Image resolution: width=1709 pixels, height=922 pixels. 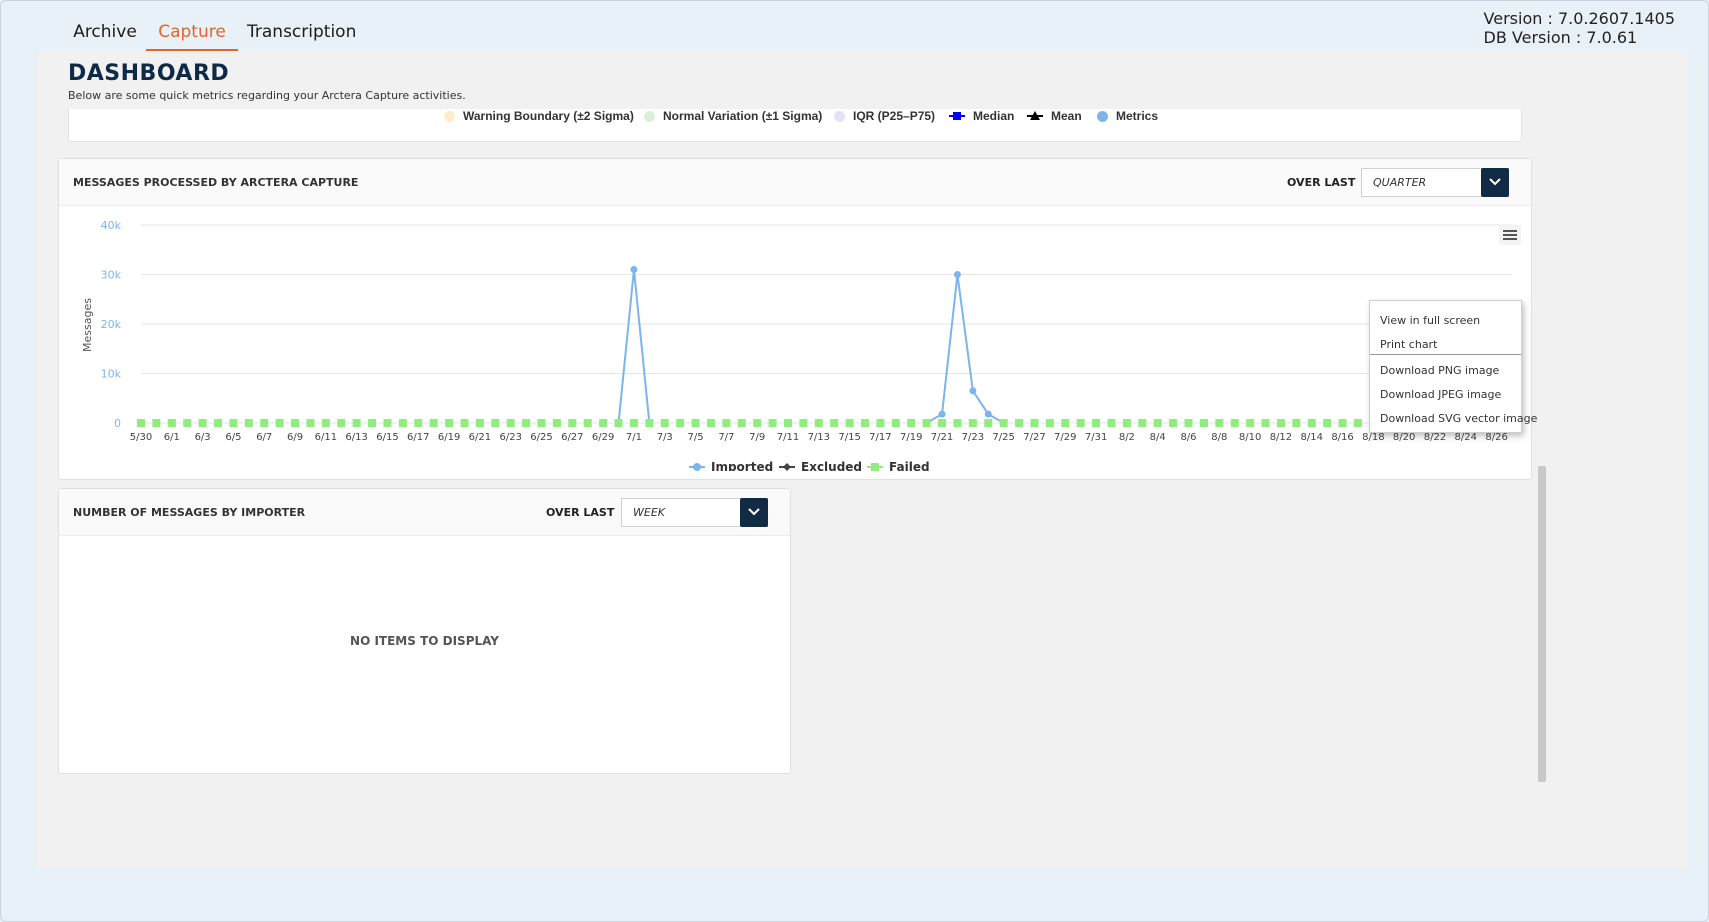 I want to click on y-tick-label: 30k, so click(x=111, y=275).